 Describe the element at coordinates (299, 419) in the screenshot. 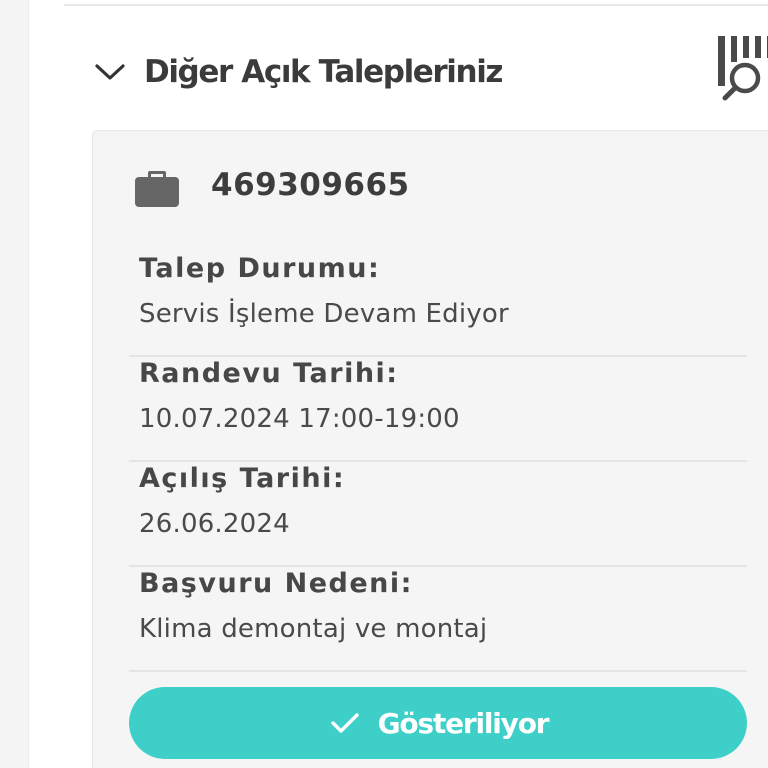

I see `field-value: 10.07.2024 17:00-19:00` at that location.